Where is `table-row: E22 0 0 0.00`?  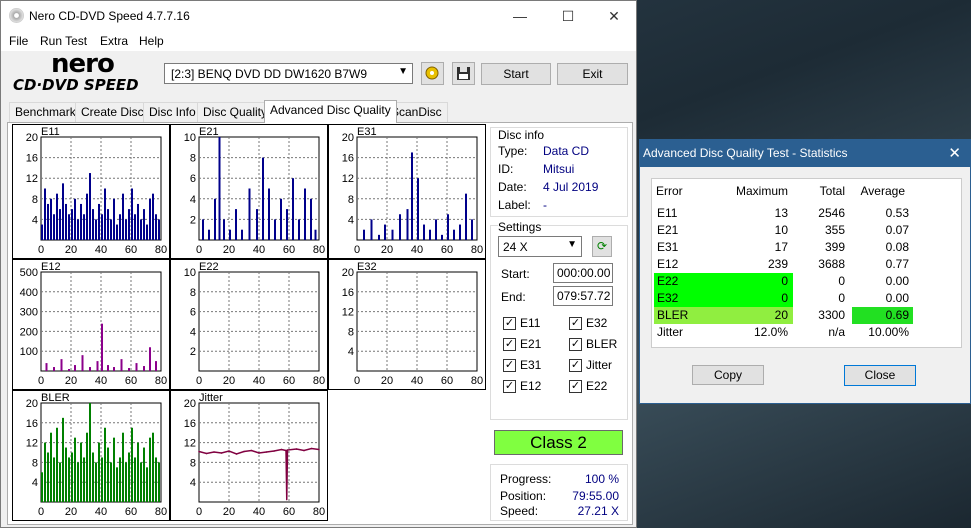 table-row: E22 0 0 0.00 is located at coordinates (807, 281).